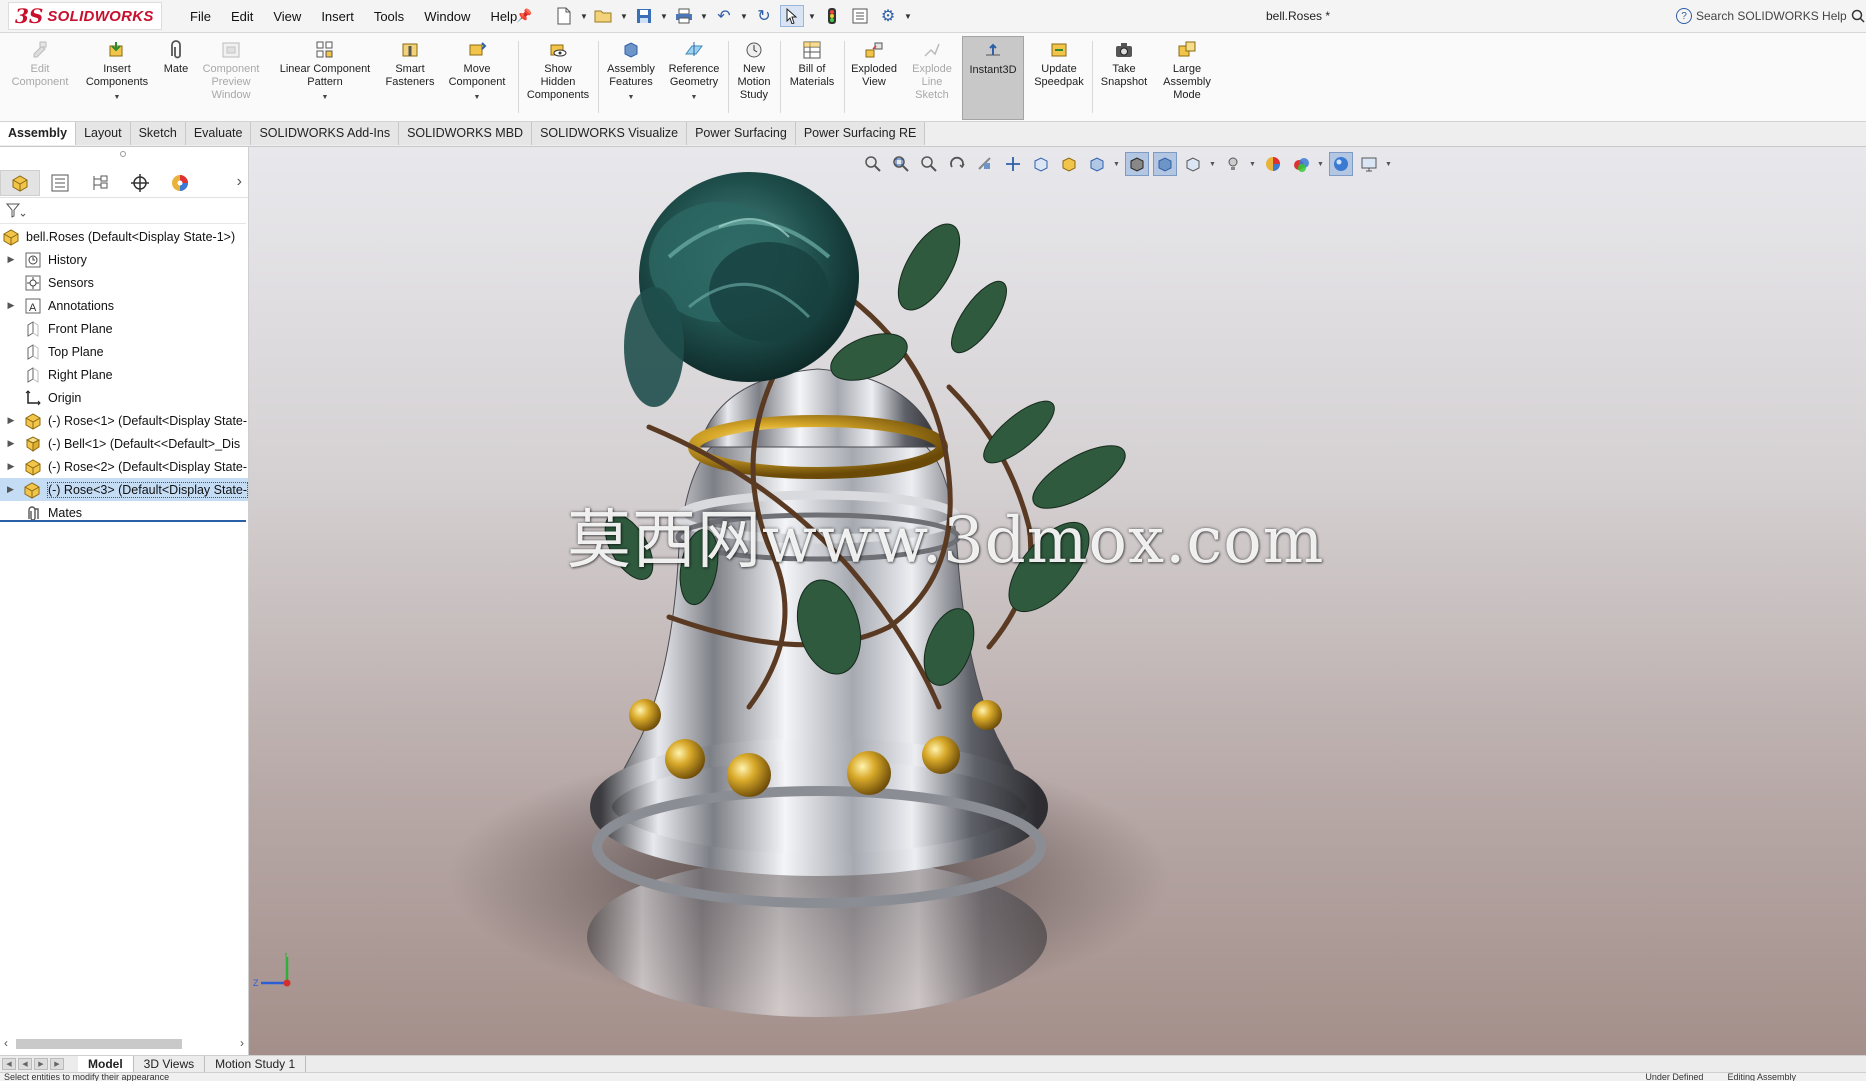 The image size is (1866, 1081). What do you see at coordinates (860, 133) in the screenshot?
I see `tab-power-surfacing-re: Power Surfacing RE` at bounding box center [860, 133].